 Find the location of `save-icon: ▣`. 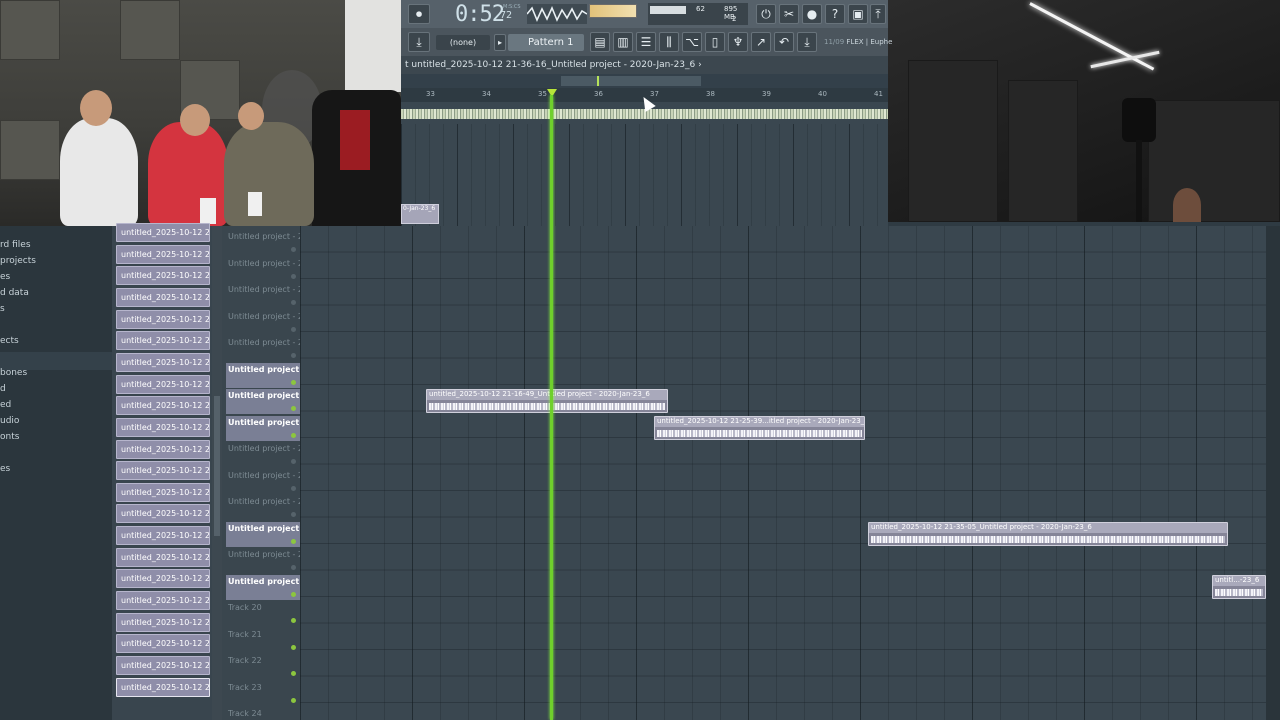

save-icon: ▣ is located at coordinates (858, 14).